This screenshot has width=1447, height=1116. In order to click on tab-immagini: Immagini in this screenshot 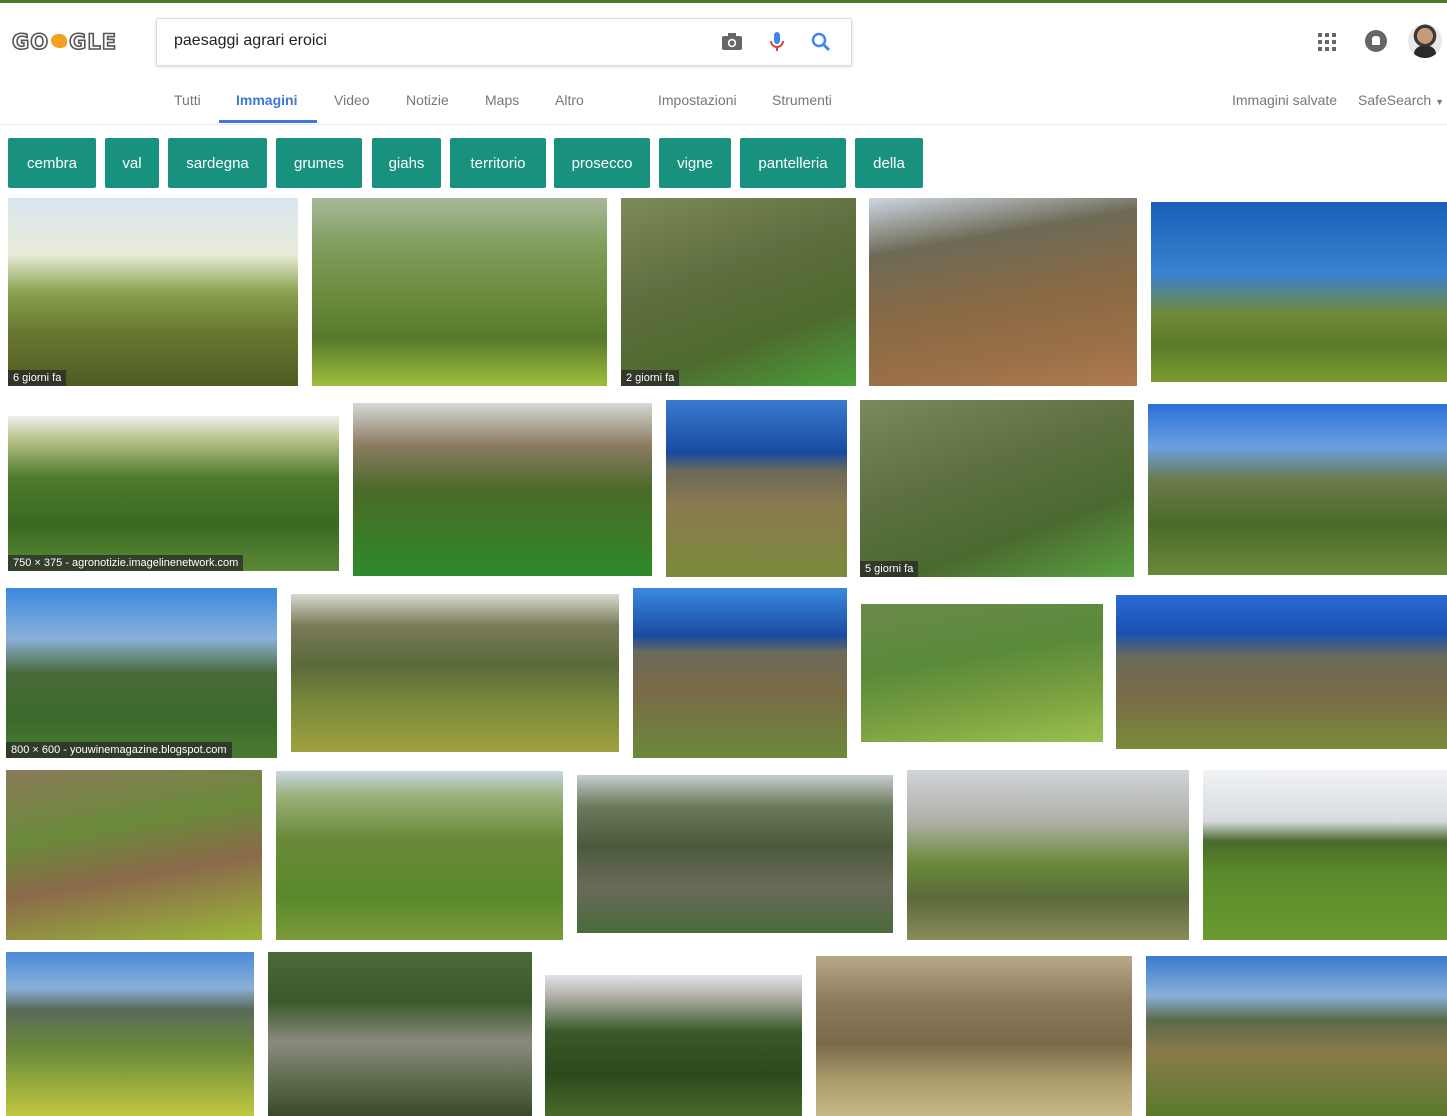, I will do `click(266, 100)`.